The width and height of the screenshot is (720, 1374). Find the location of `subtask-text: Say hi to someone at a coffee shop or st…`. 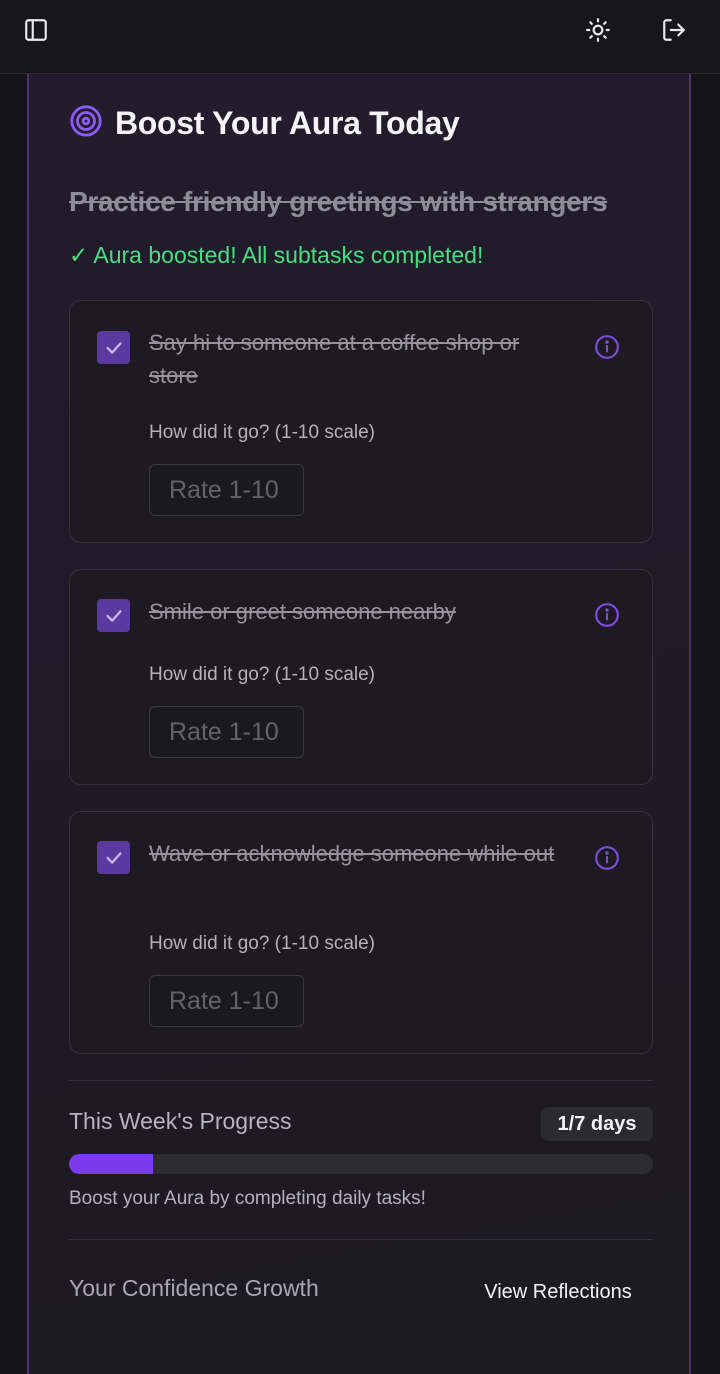

subtask-text: Say hi to someone at a coffee shop or st… is located at coordinates (334, 359).